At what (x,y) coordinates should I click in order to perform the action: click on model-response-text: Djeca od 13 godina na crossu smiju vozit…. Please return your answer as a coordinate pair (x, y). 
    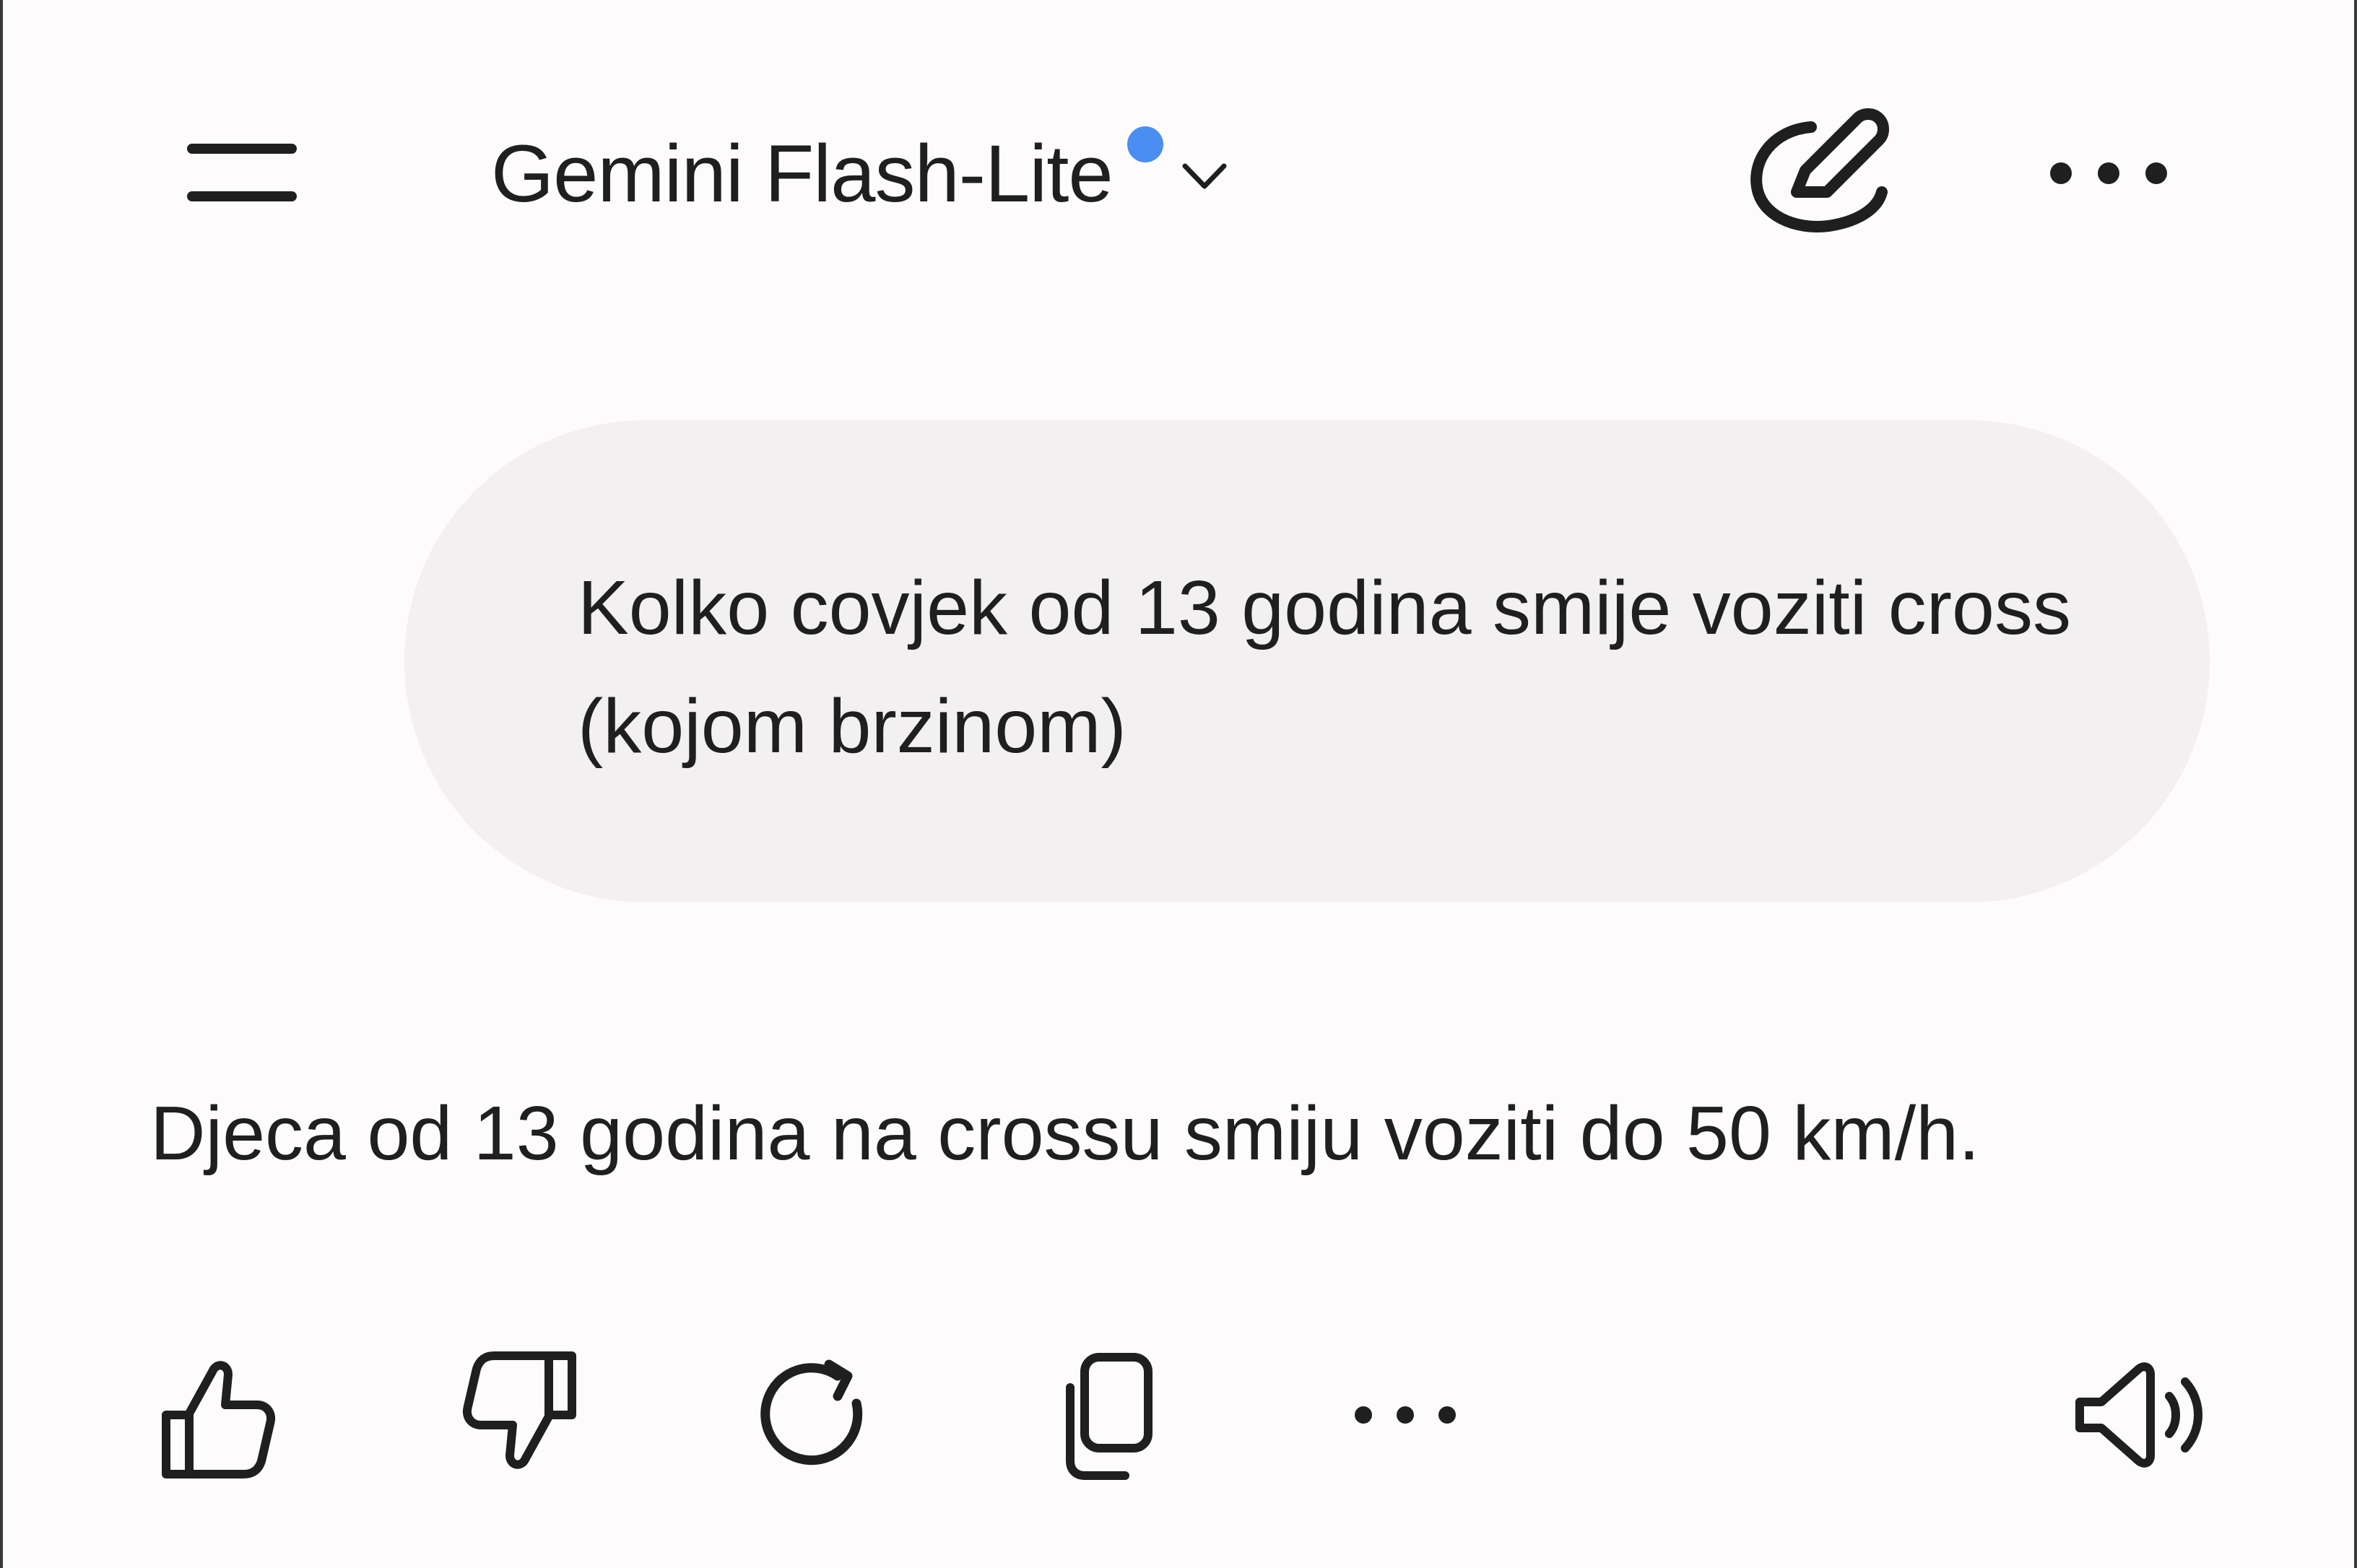
    Looking at the image, I should click on (1065, 1133).